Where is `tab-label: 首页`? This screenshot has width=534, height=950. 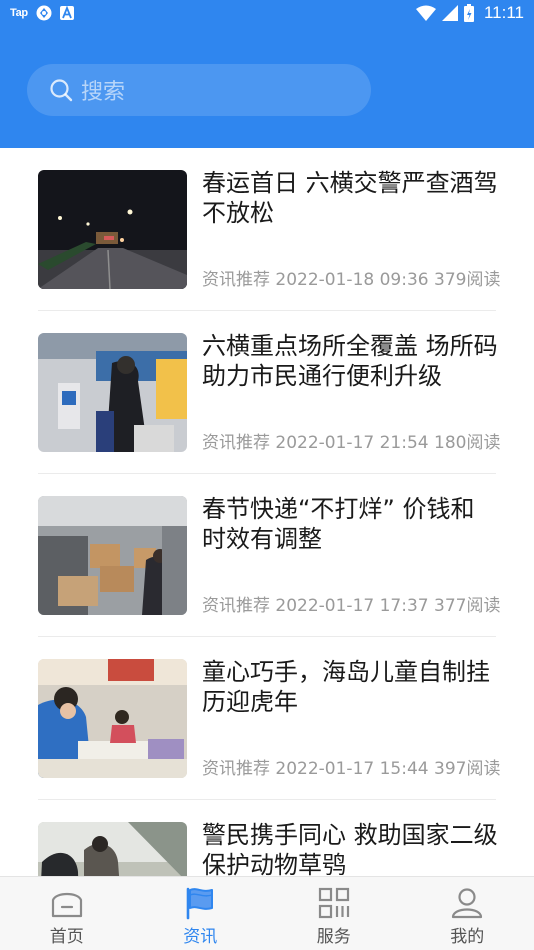 tab-label: 首页 is located at coordinates (66, 937).